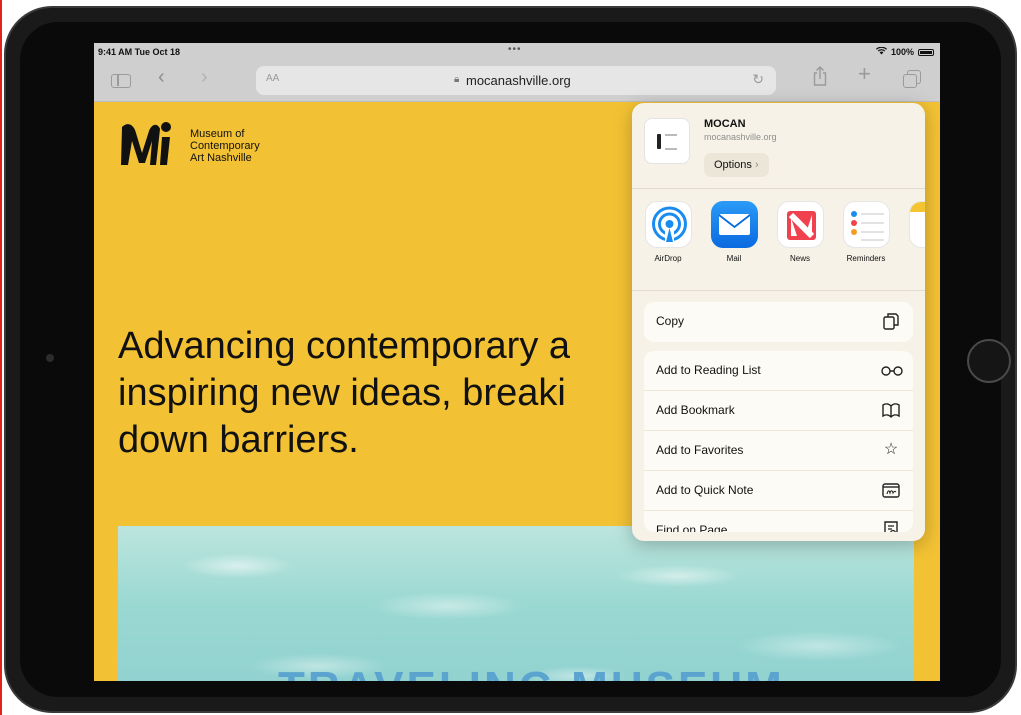 Image resolution: width=1021 pixels, height=715 pixels. I want to click on action-add-favorites: Add to Favorites ☆, so click(778, 451).